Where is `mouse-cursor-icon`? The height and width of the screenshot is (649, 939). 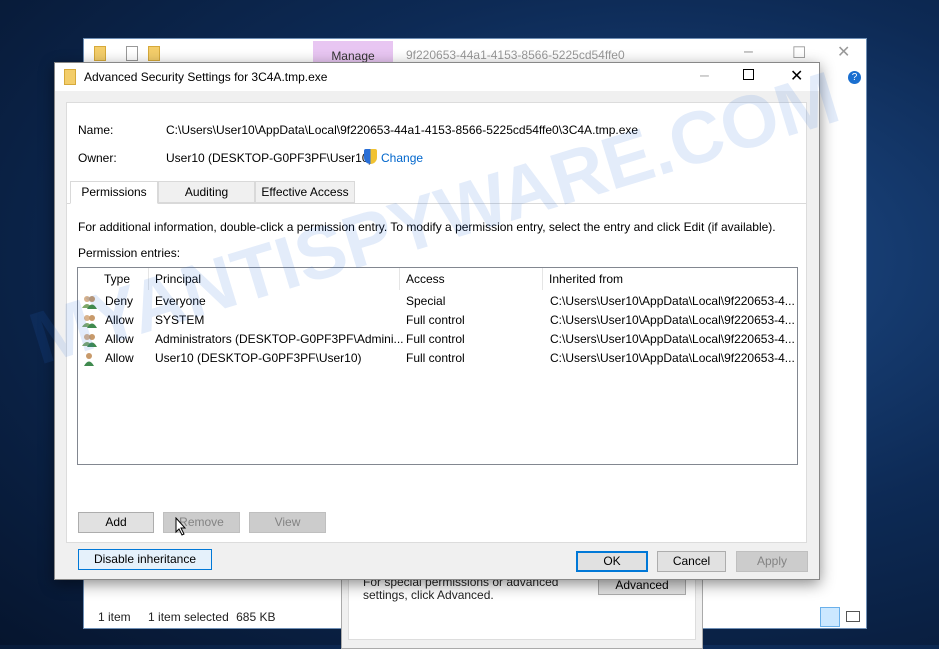 mouse-cursor-icon is located at coordinates (181, 526).